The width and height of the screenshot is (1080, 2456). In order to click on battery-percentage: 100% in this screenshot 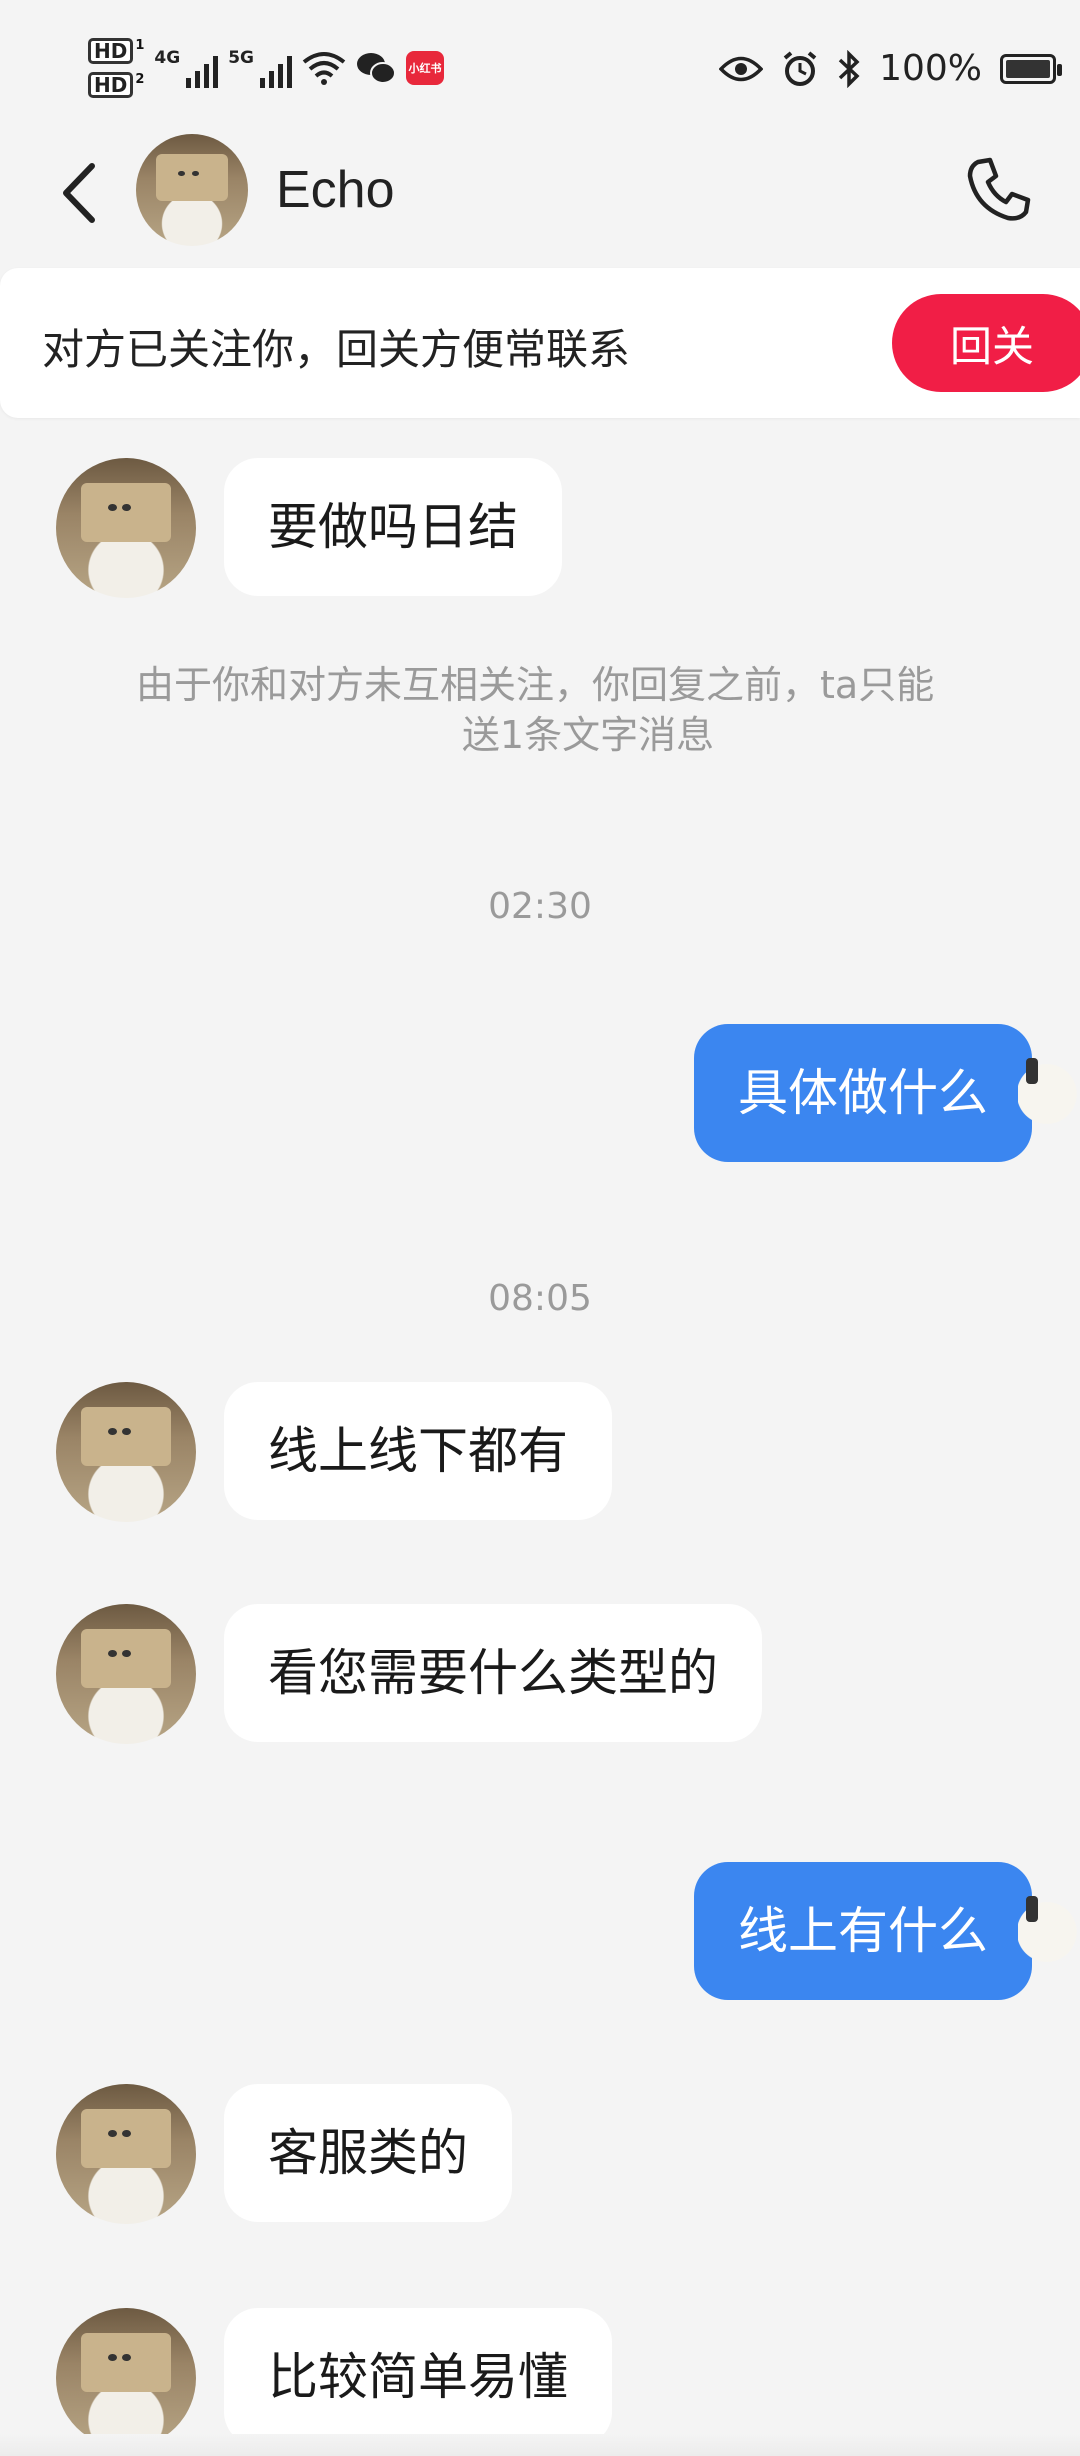, I will do `click(930, 68)`.